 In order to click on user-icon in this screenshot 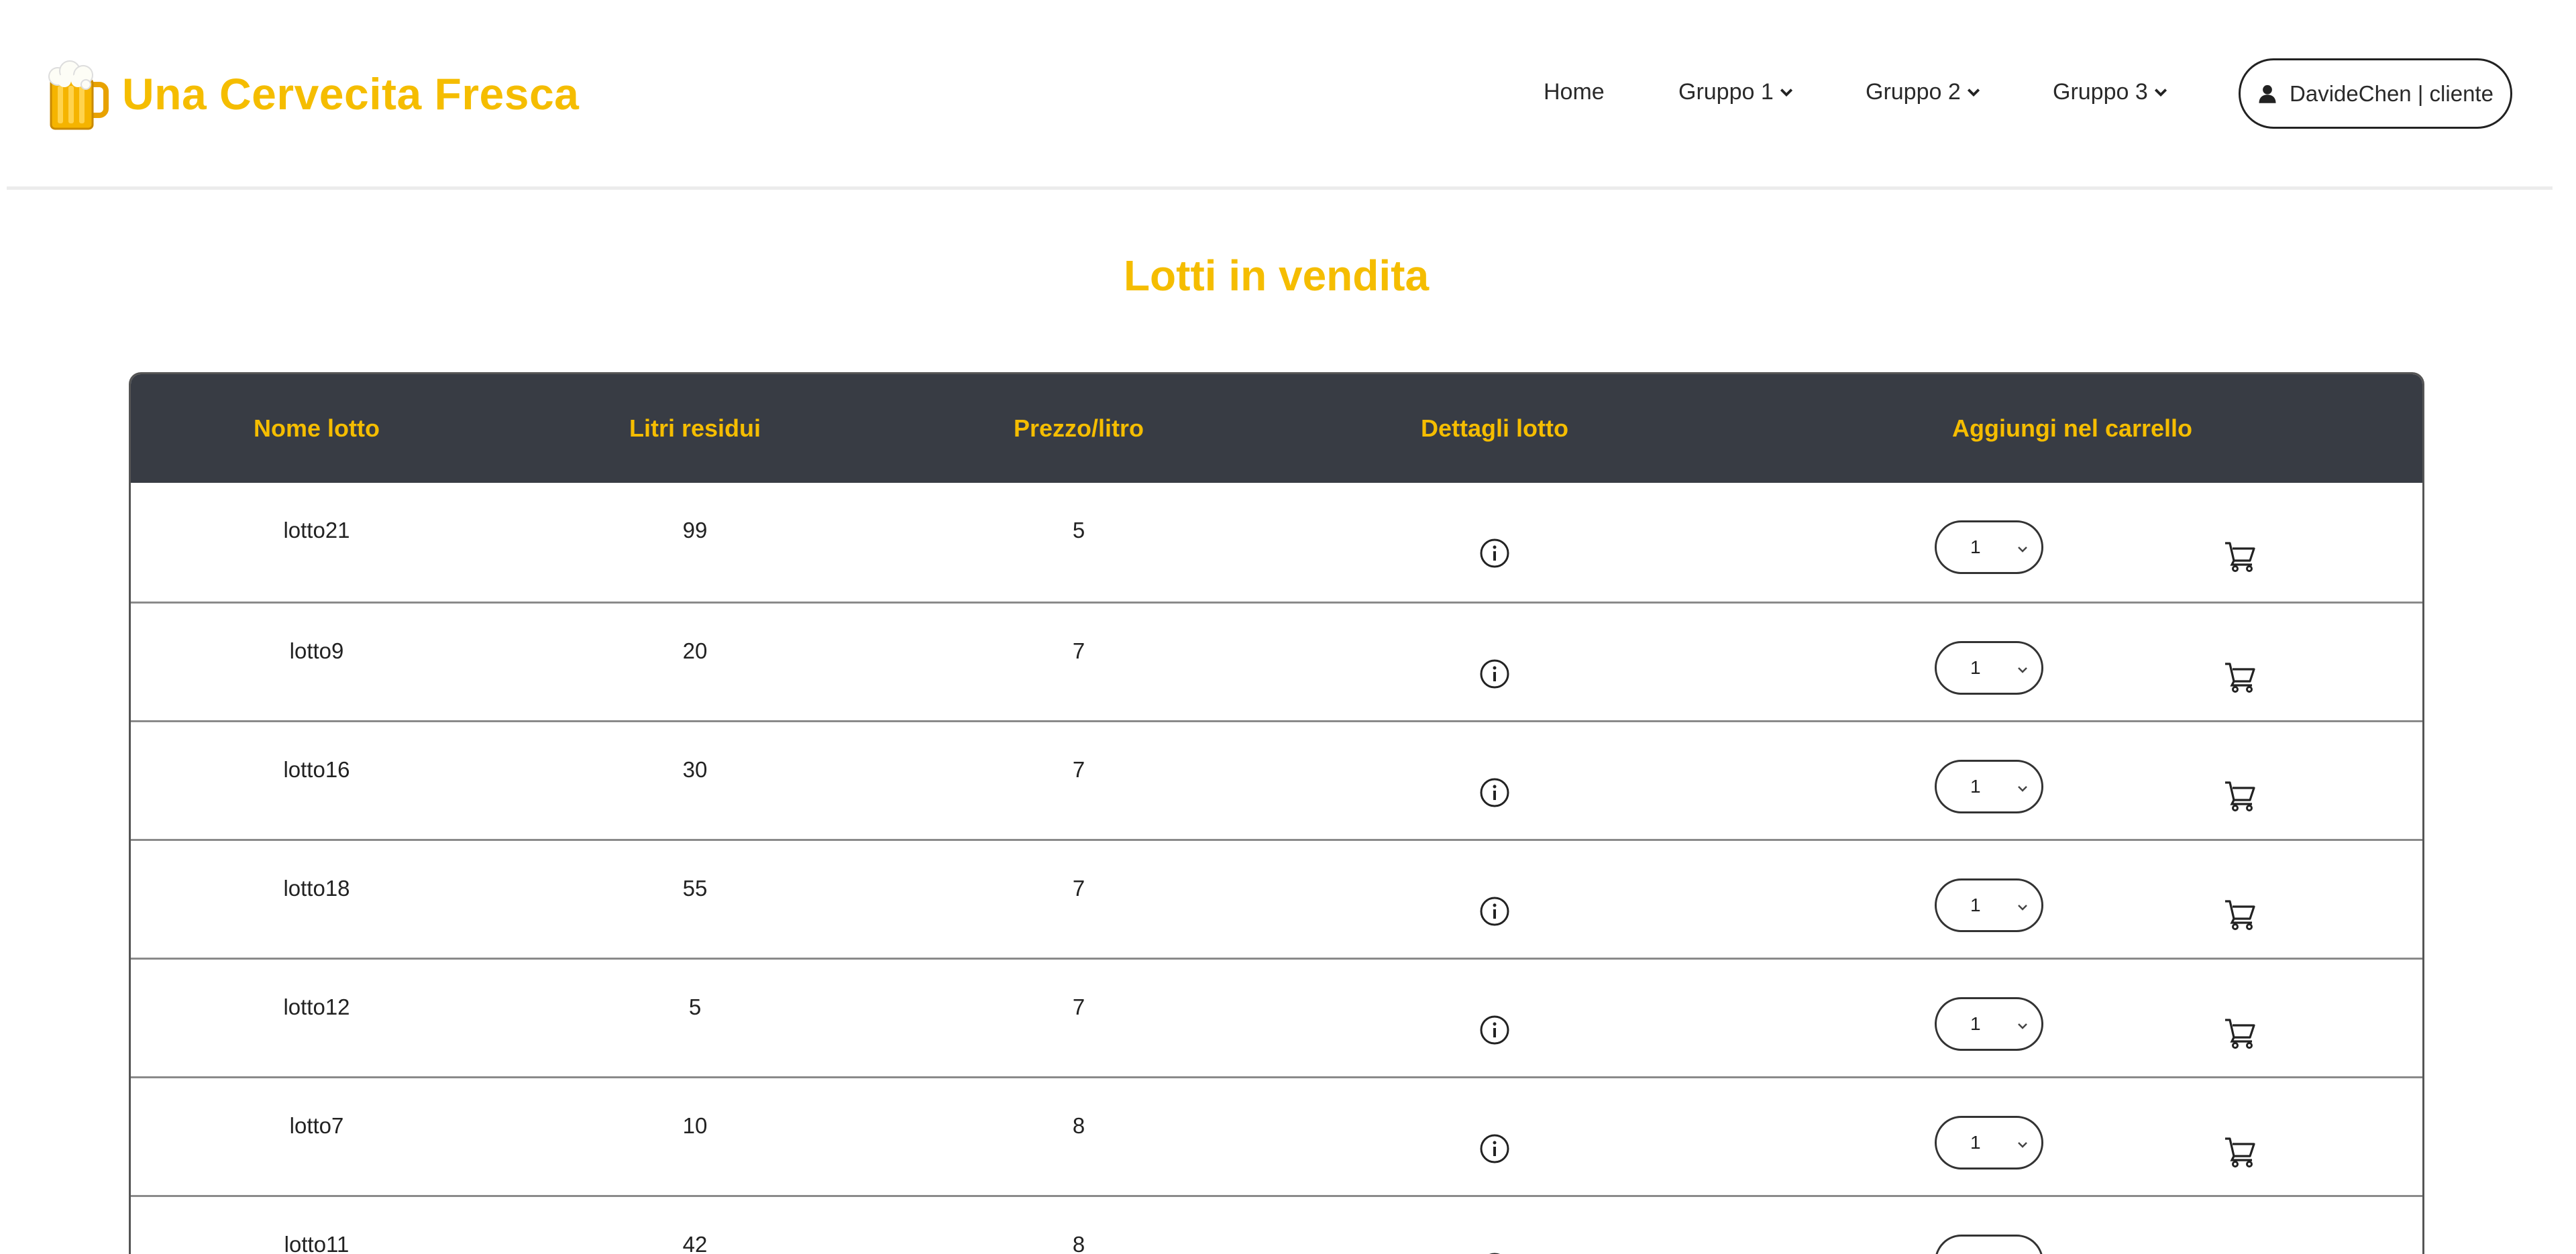, I will do `click(2267, 93)`.